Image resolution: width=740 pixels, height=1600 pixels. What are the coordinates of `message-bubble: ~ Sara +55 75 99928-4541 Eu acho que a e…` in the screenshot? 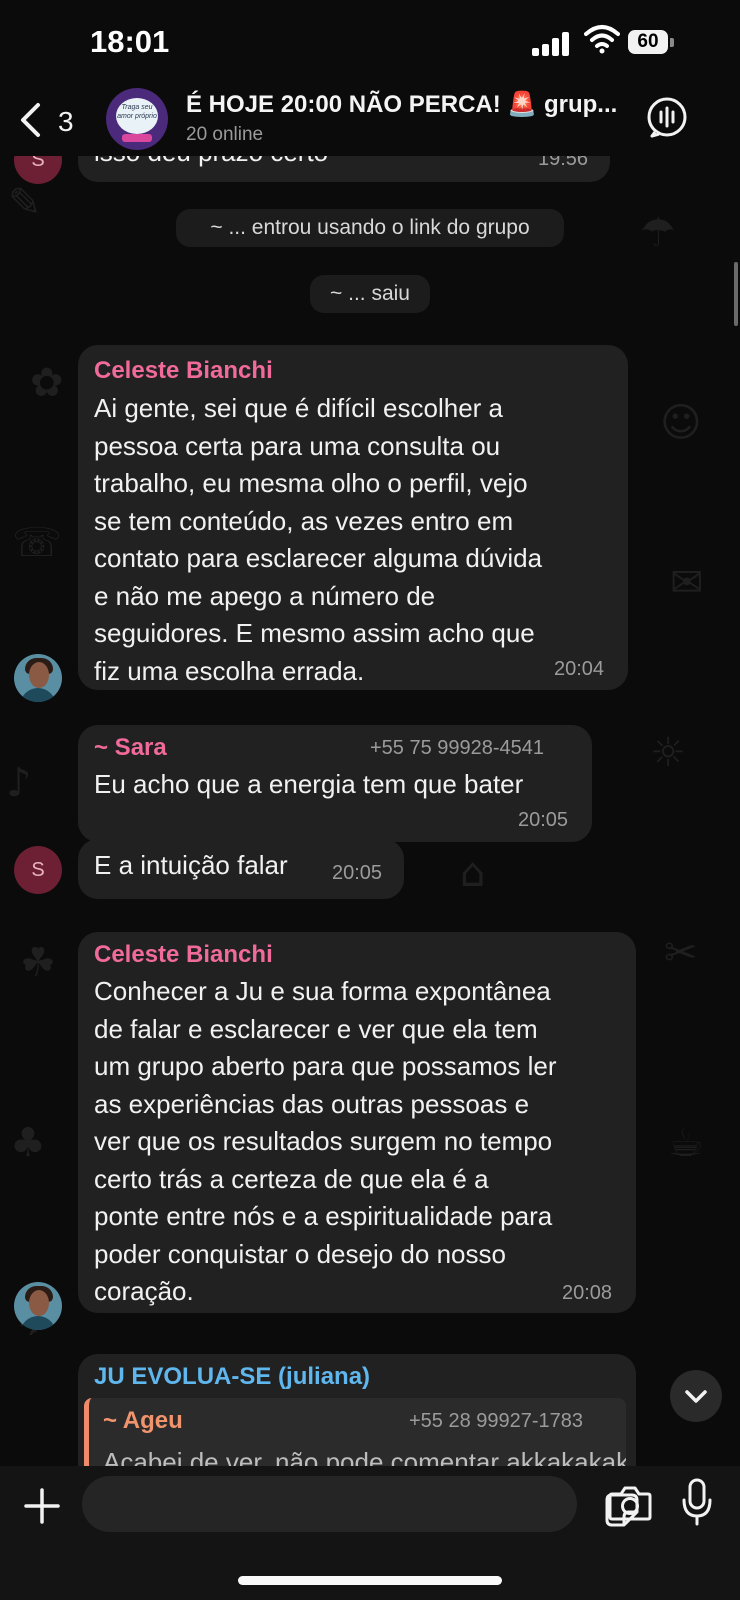 It's located at (335, 783).